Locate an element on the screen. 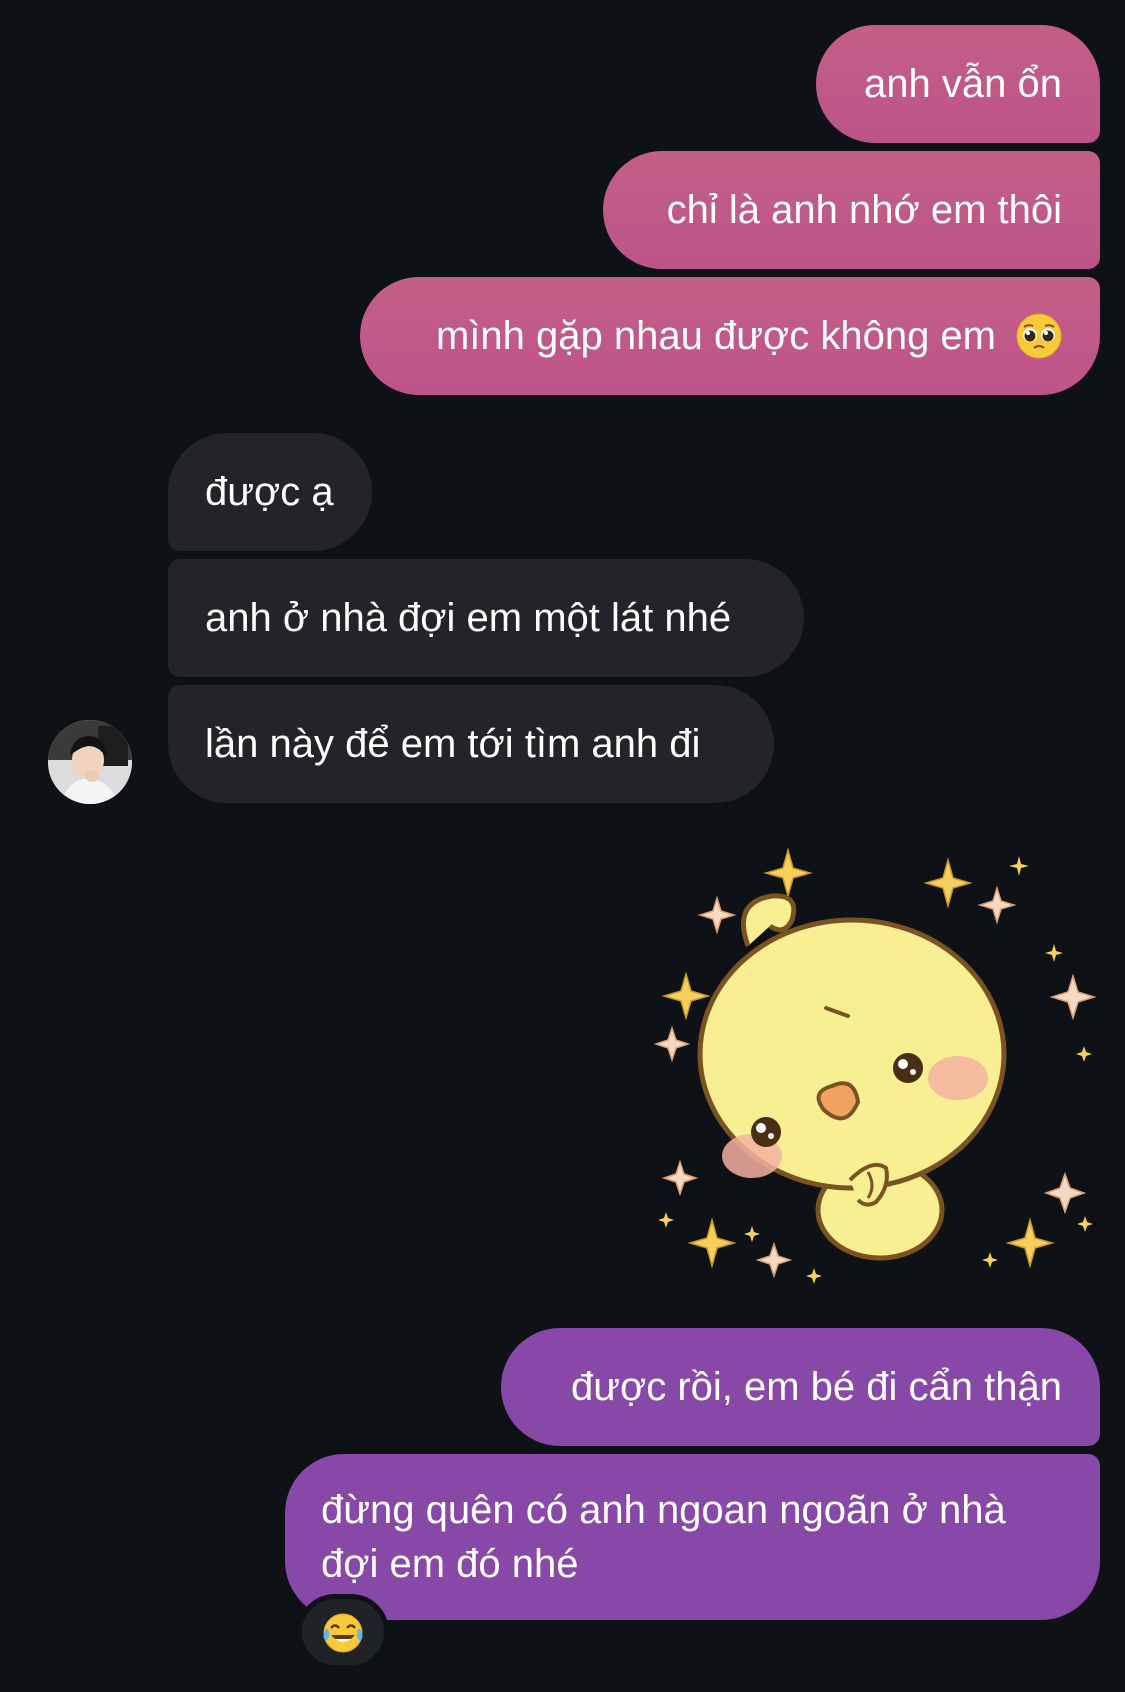  incoming-message: lần này để em tới tìm anh đi is located at coordinates (471, 744).